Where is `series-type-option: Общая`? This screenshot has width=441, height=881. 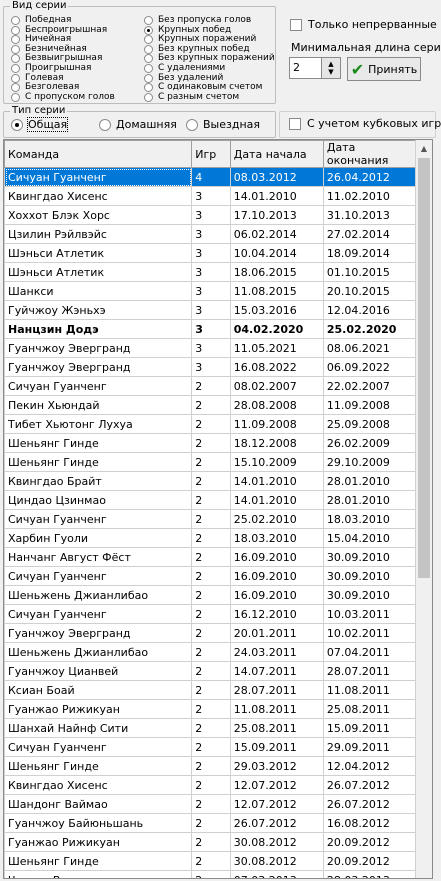
series-type-option: Общая is located at coordinates (40, 124).